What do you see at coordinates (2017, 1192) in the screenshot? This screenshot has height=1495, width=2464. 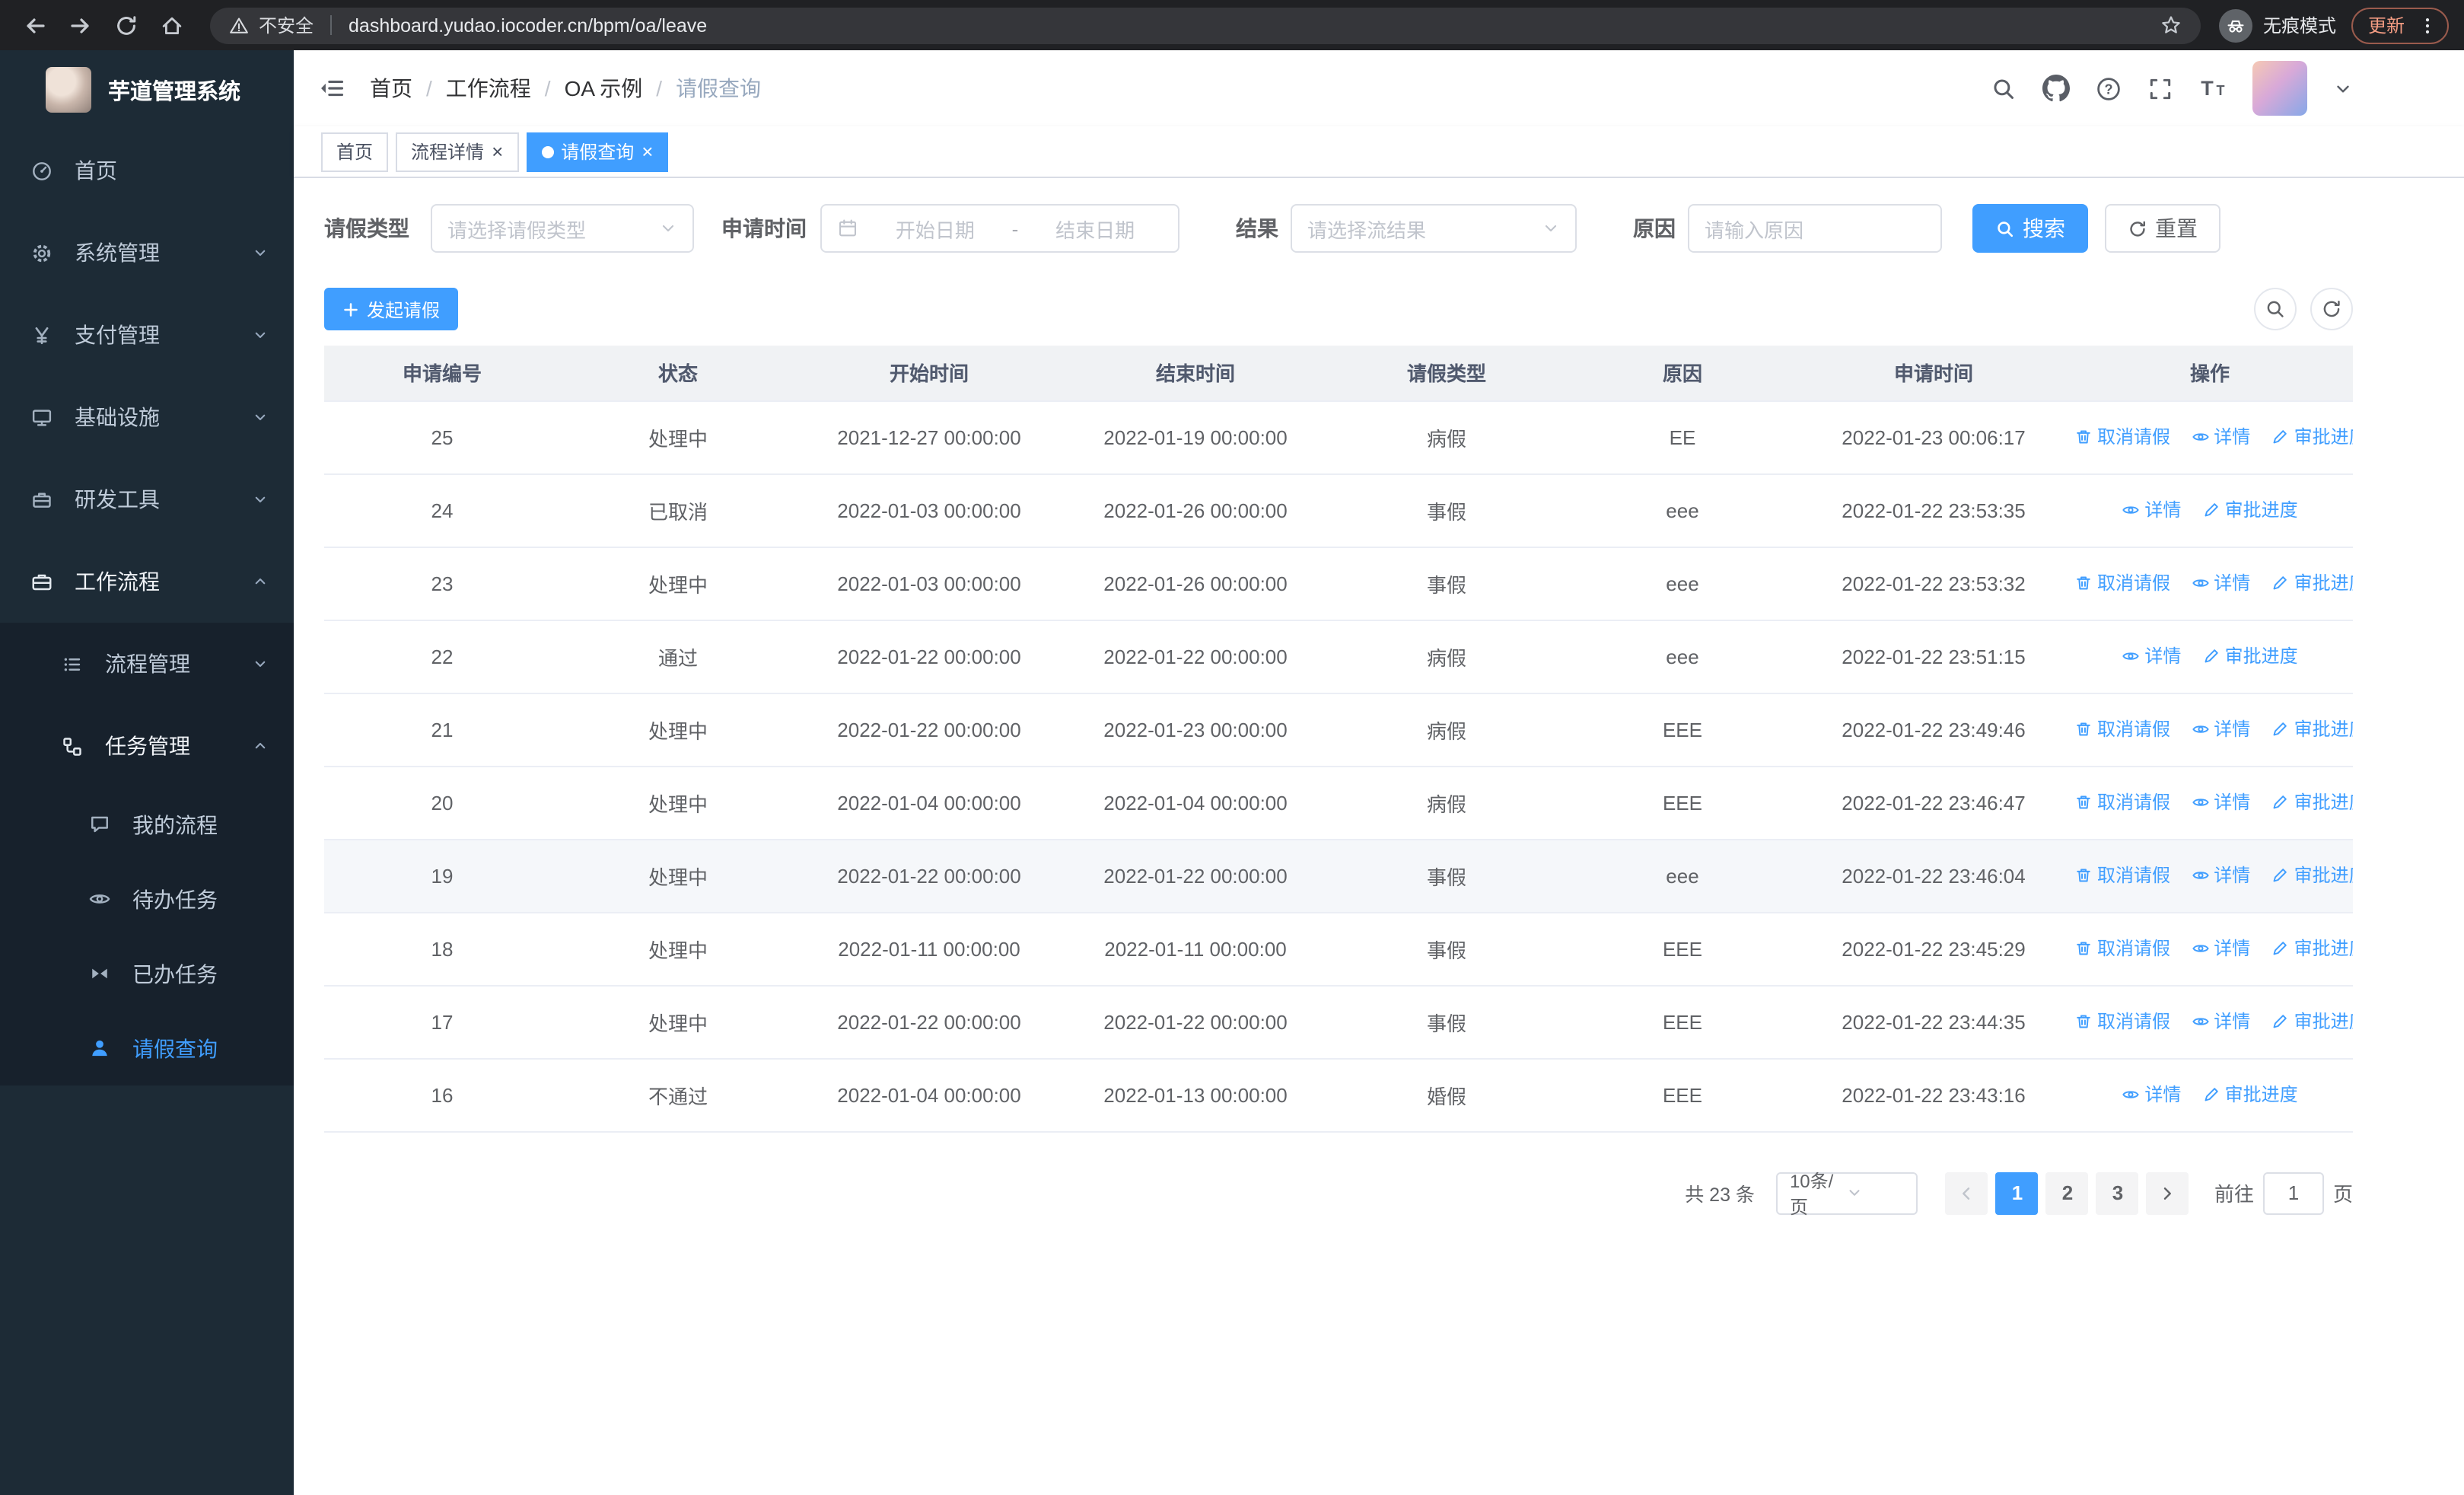 I see `page-button-1: 1` at bounding box center [2017, 1192].